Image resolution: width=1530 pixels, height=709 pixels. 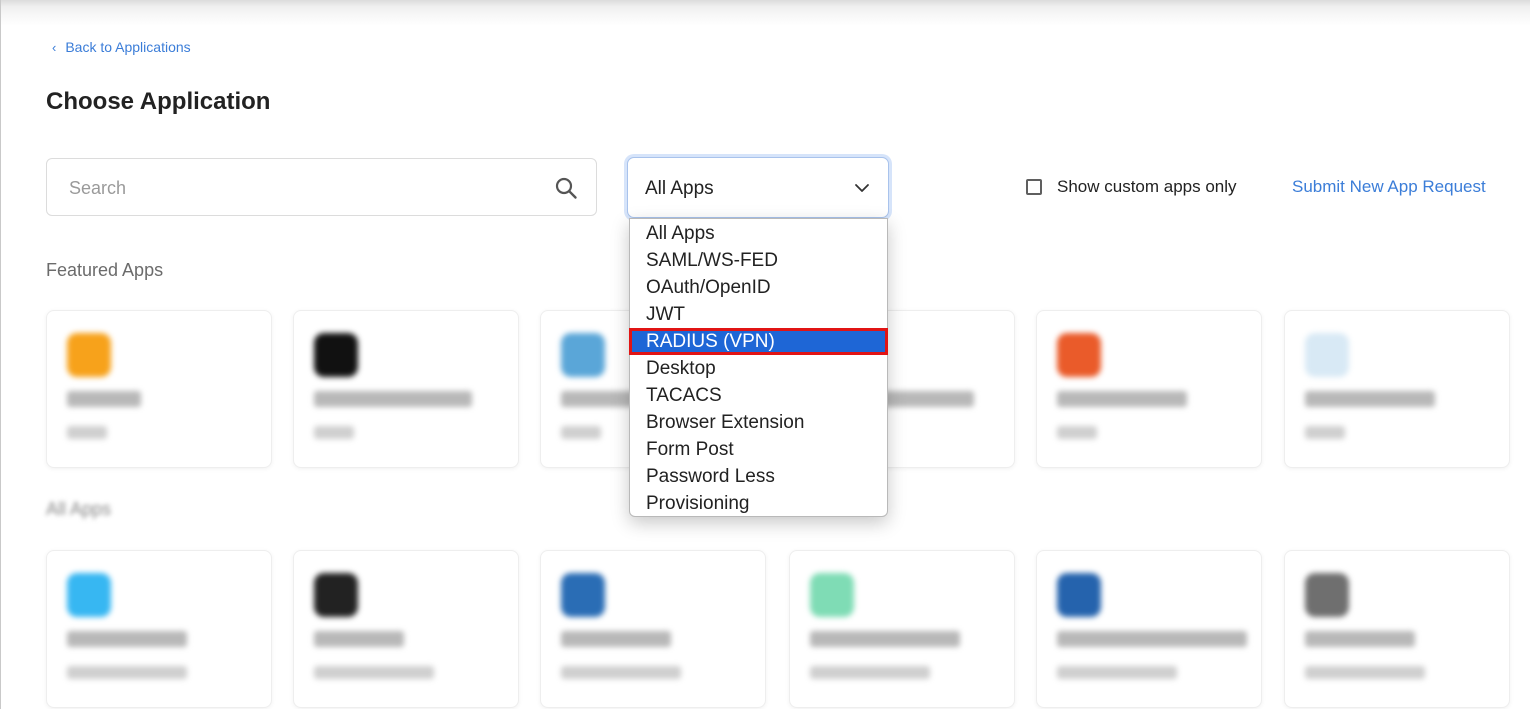 I want to click on dropdown-option: JWT, so click(x=758, y=314).